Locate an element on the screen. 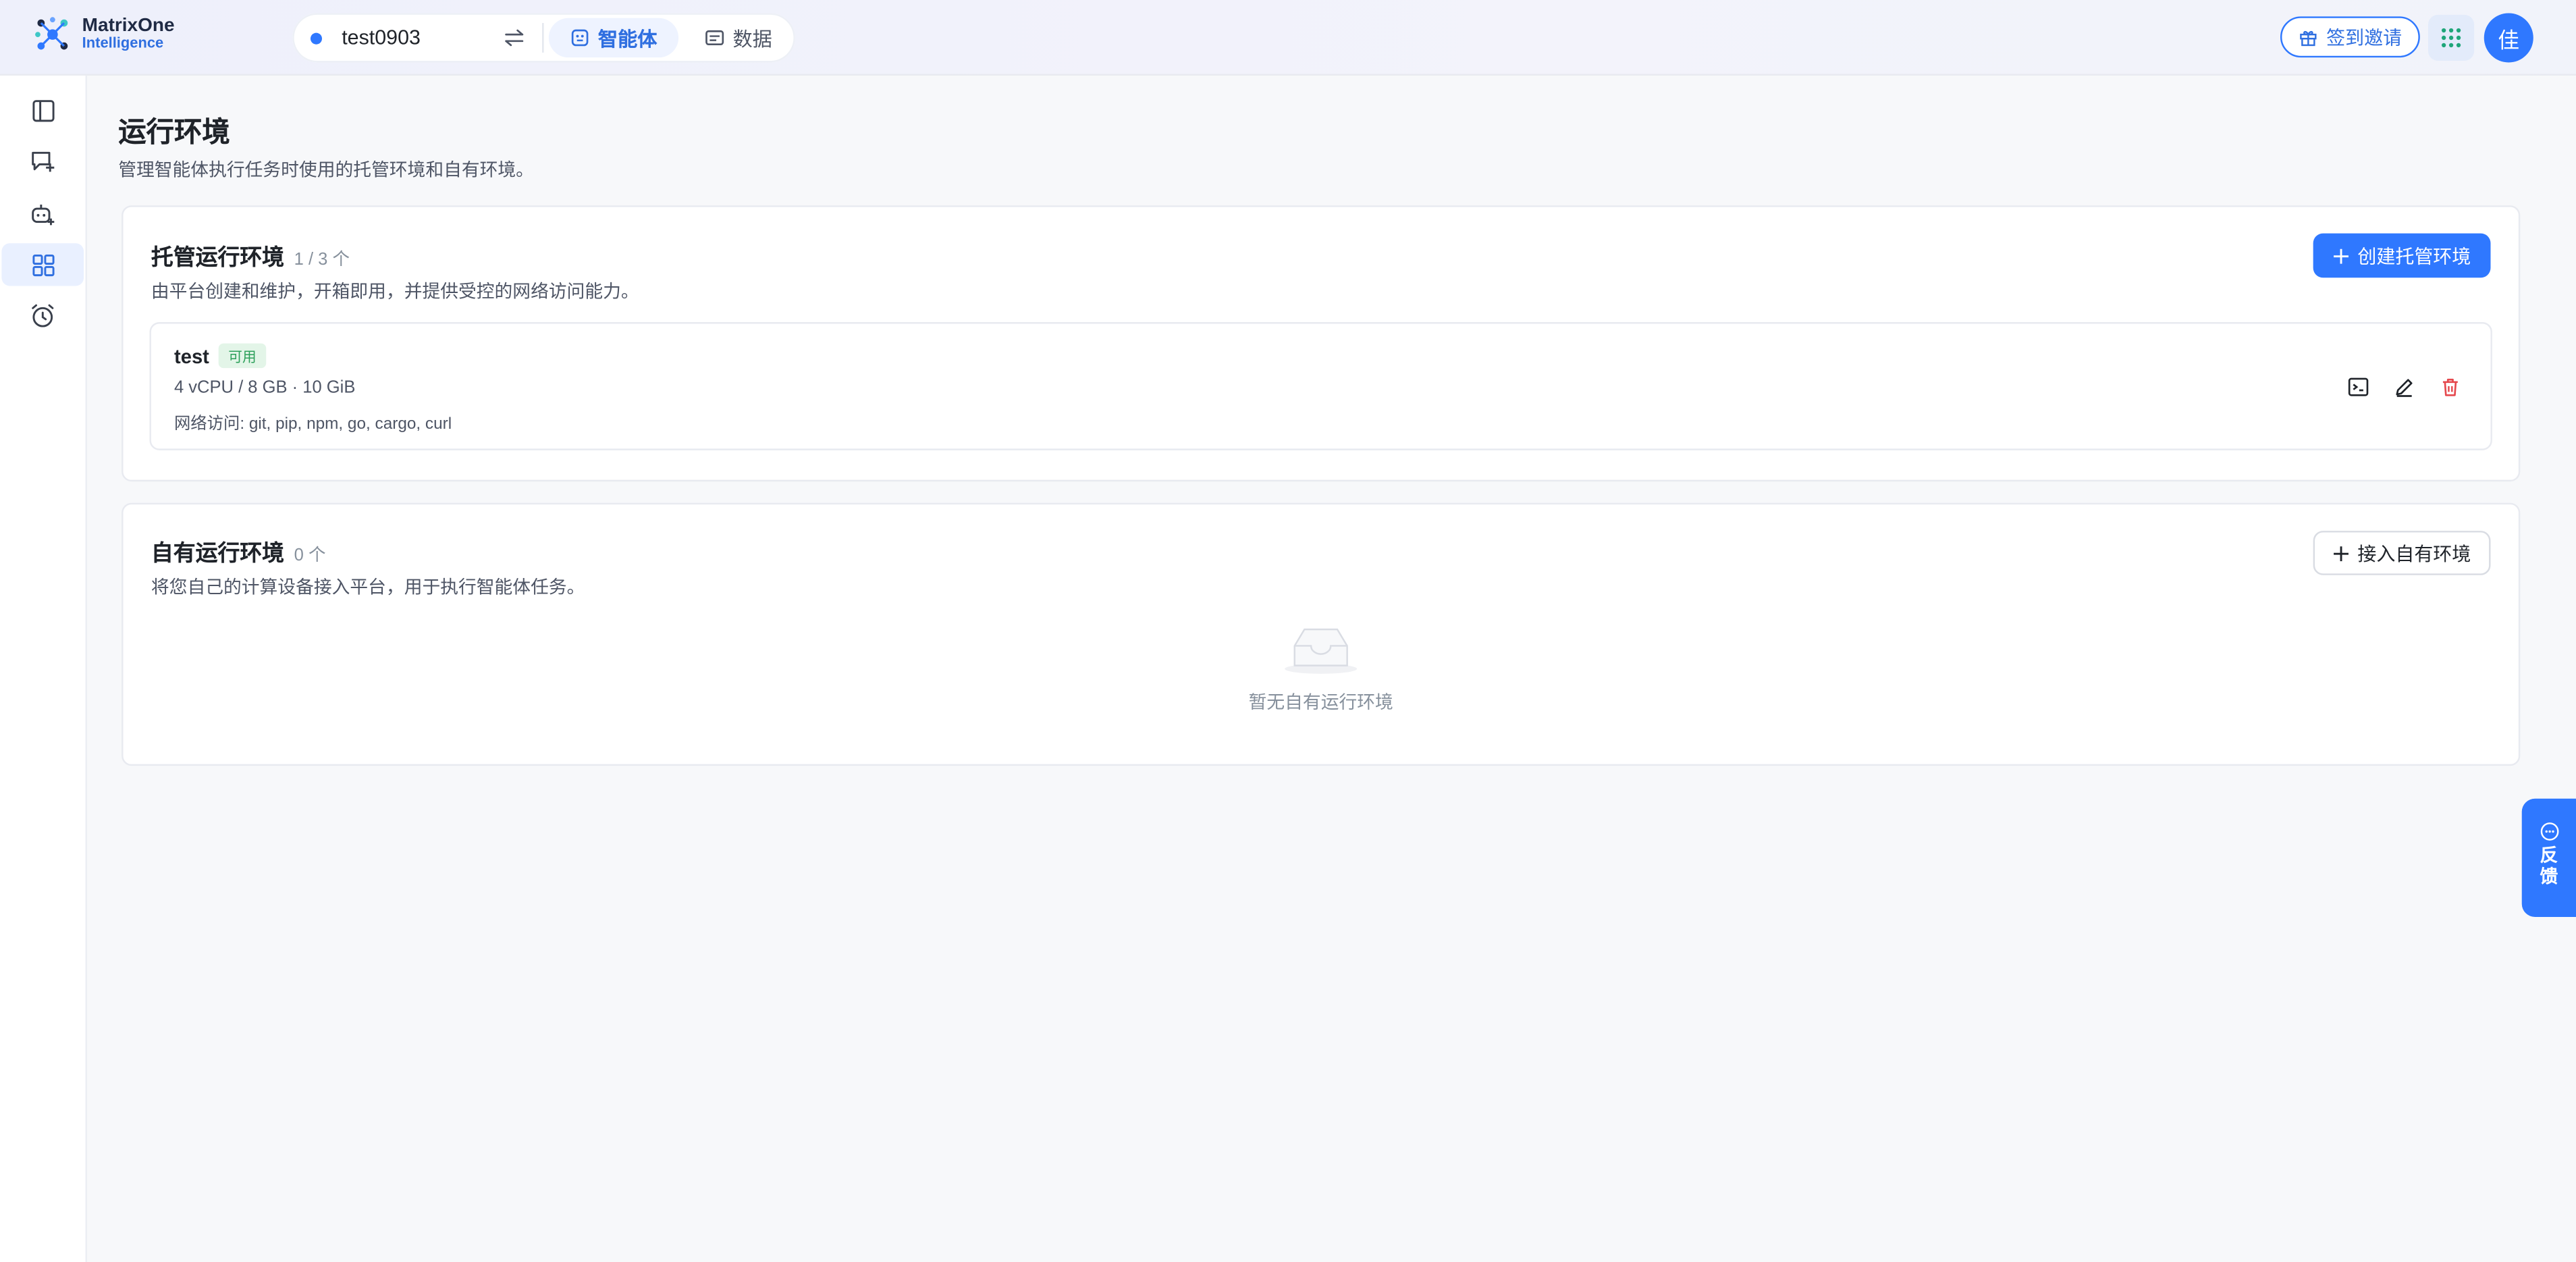 The height and width of the screenshot is (1262, 2576). add-agent-icon is located at coordinates (43, 215).